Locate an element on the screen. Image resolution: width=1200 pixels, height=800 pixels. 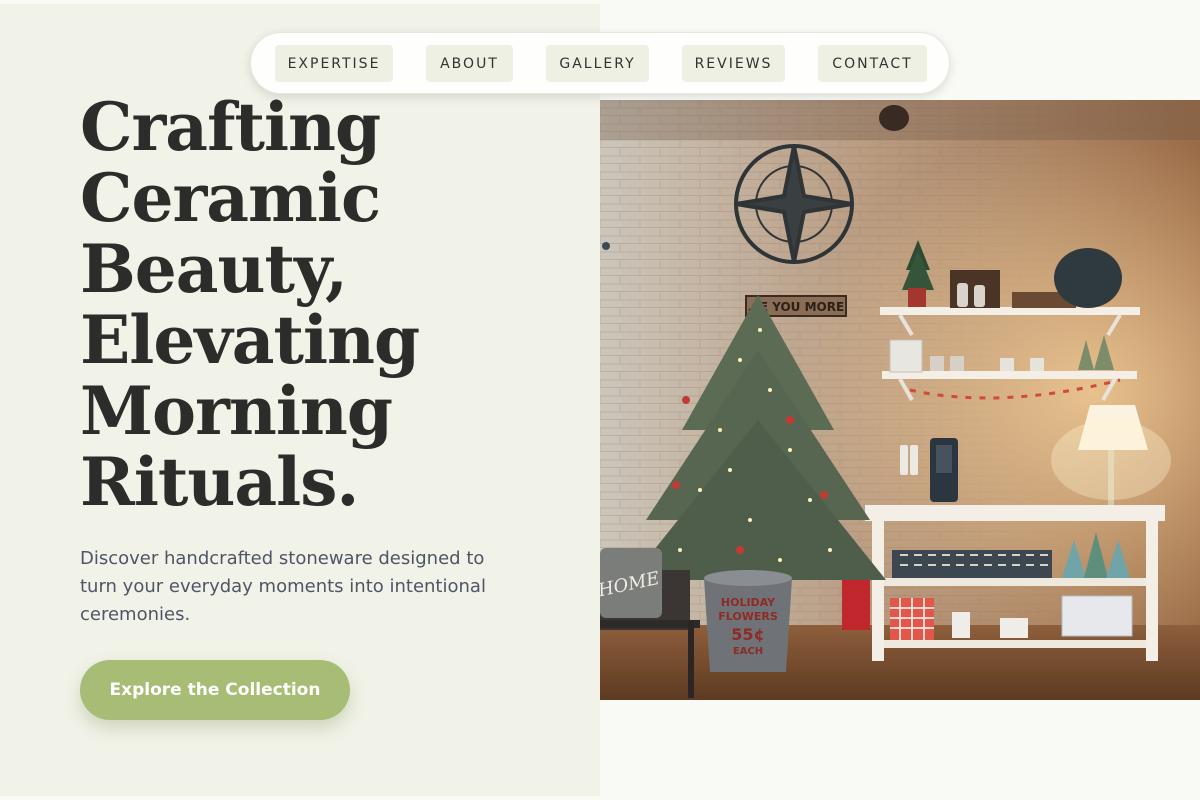
bucket-text-line: EACH is located at coordinates (748, 651).